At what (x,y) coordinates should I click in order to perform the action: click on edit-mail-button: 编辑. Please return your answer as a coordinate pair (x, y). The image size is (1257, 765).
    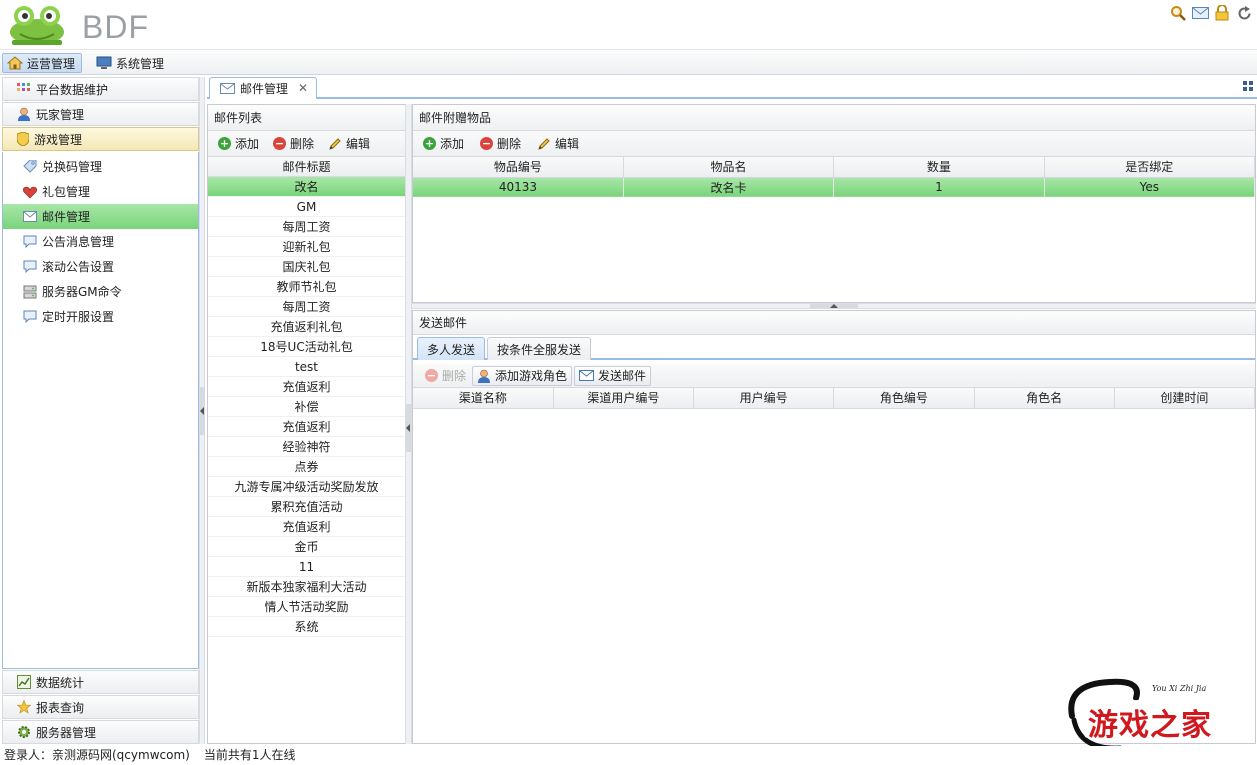
    Looking at the image, I should click on (349, 143).